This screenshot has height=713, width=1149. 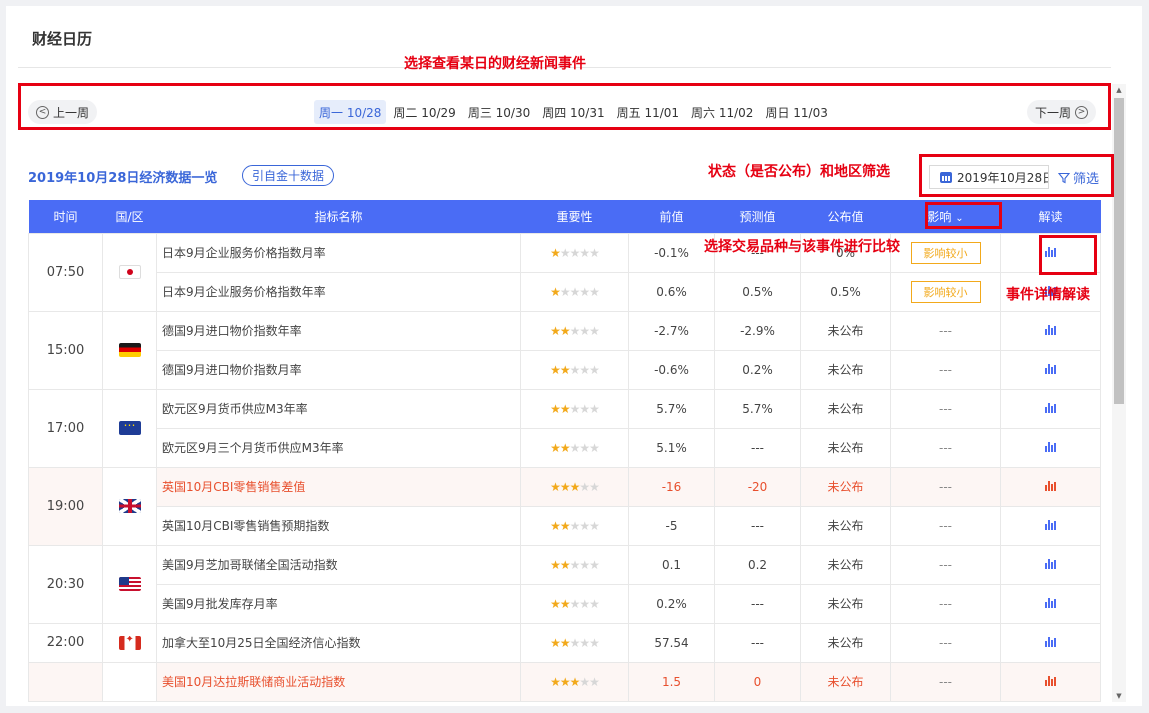 What do you see at coordinates (671, 330) in the screenshot?
I see `previous-value: -2.7%` at bounding box center [671, 330].